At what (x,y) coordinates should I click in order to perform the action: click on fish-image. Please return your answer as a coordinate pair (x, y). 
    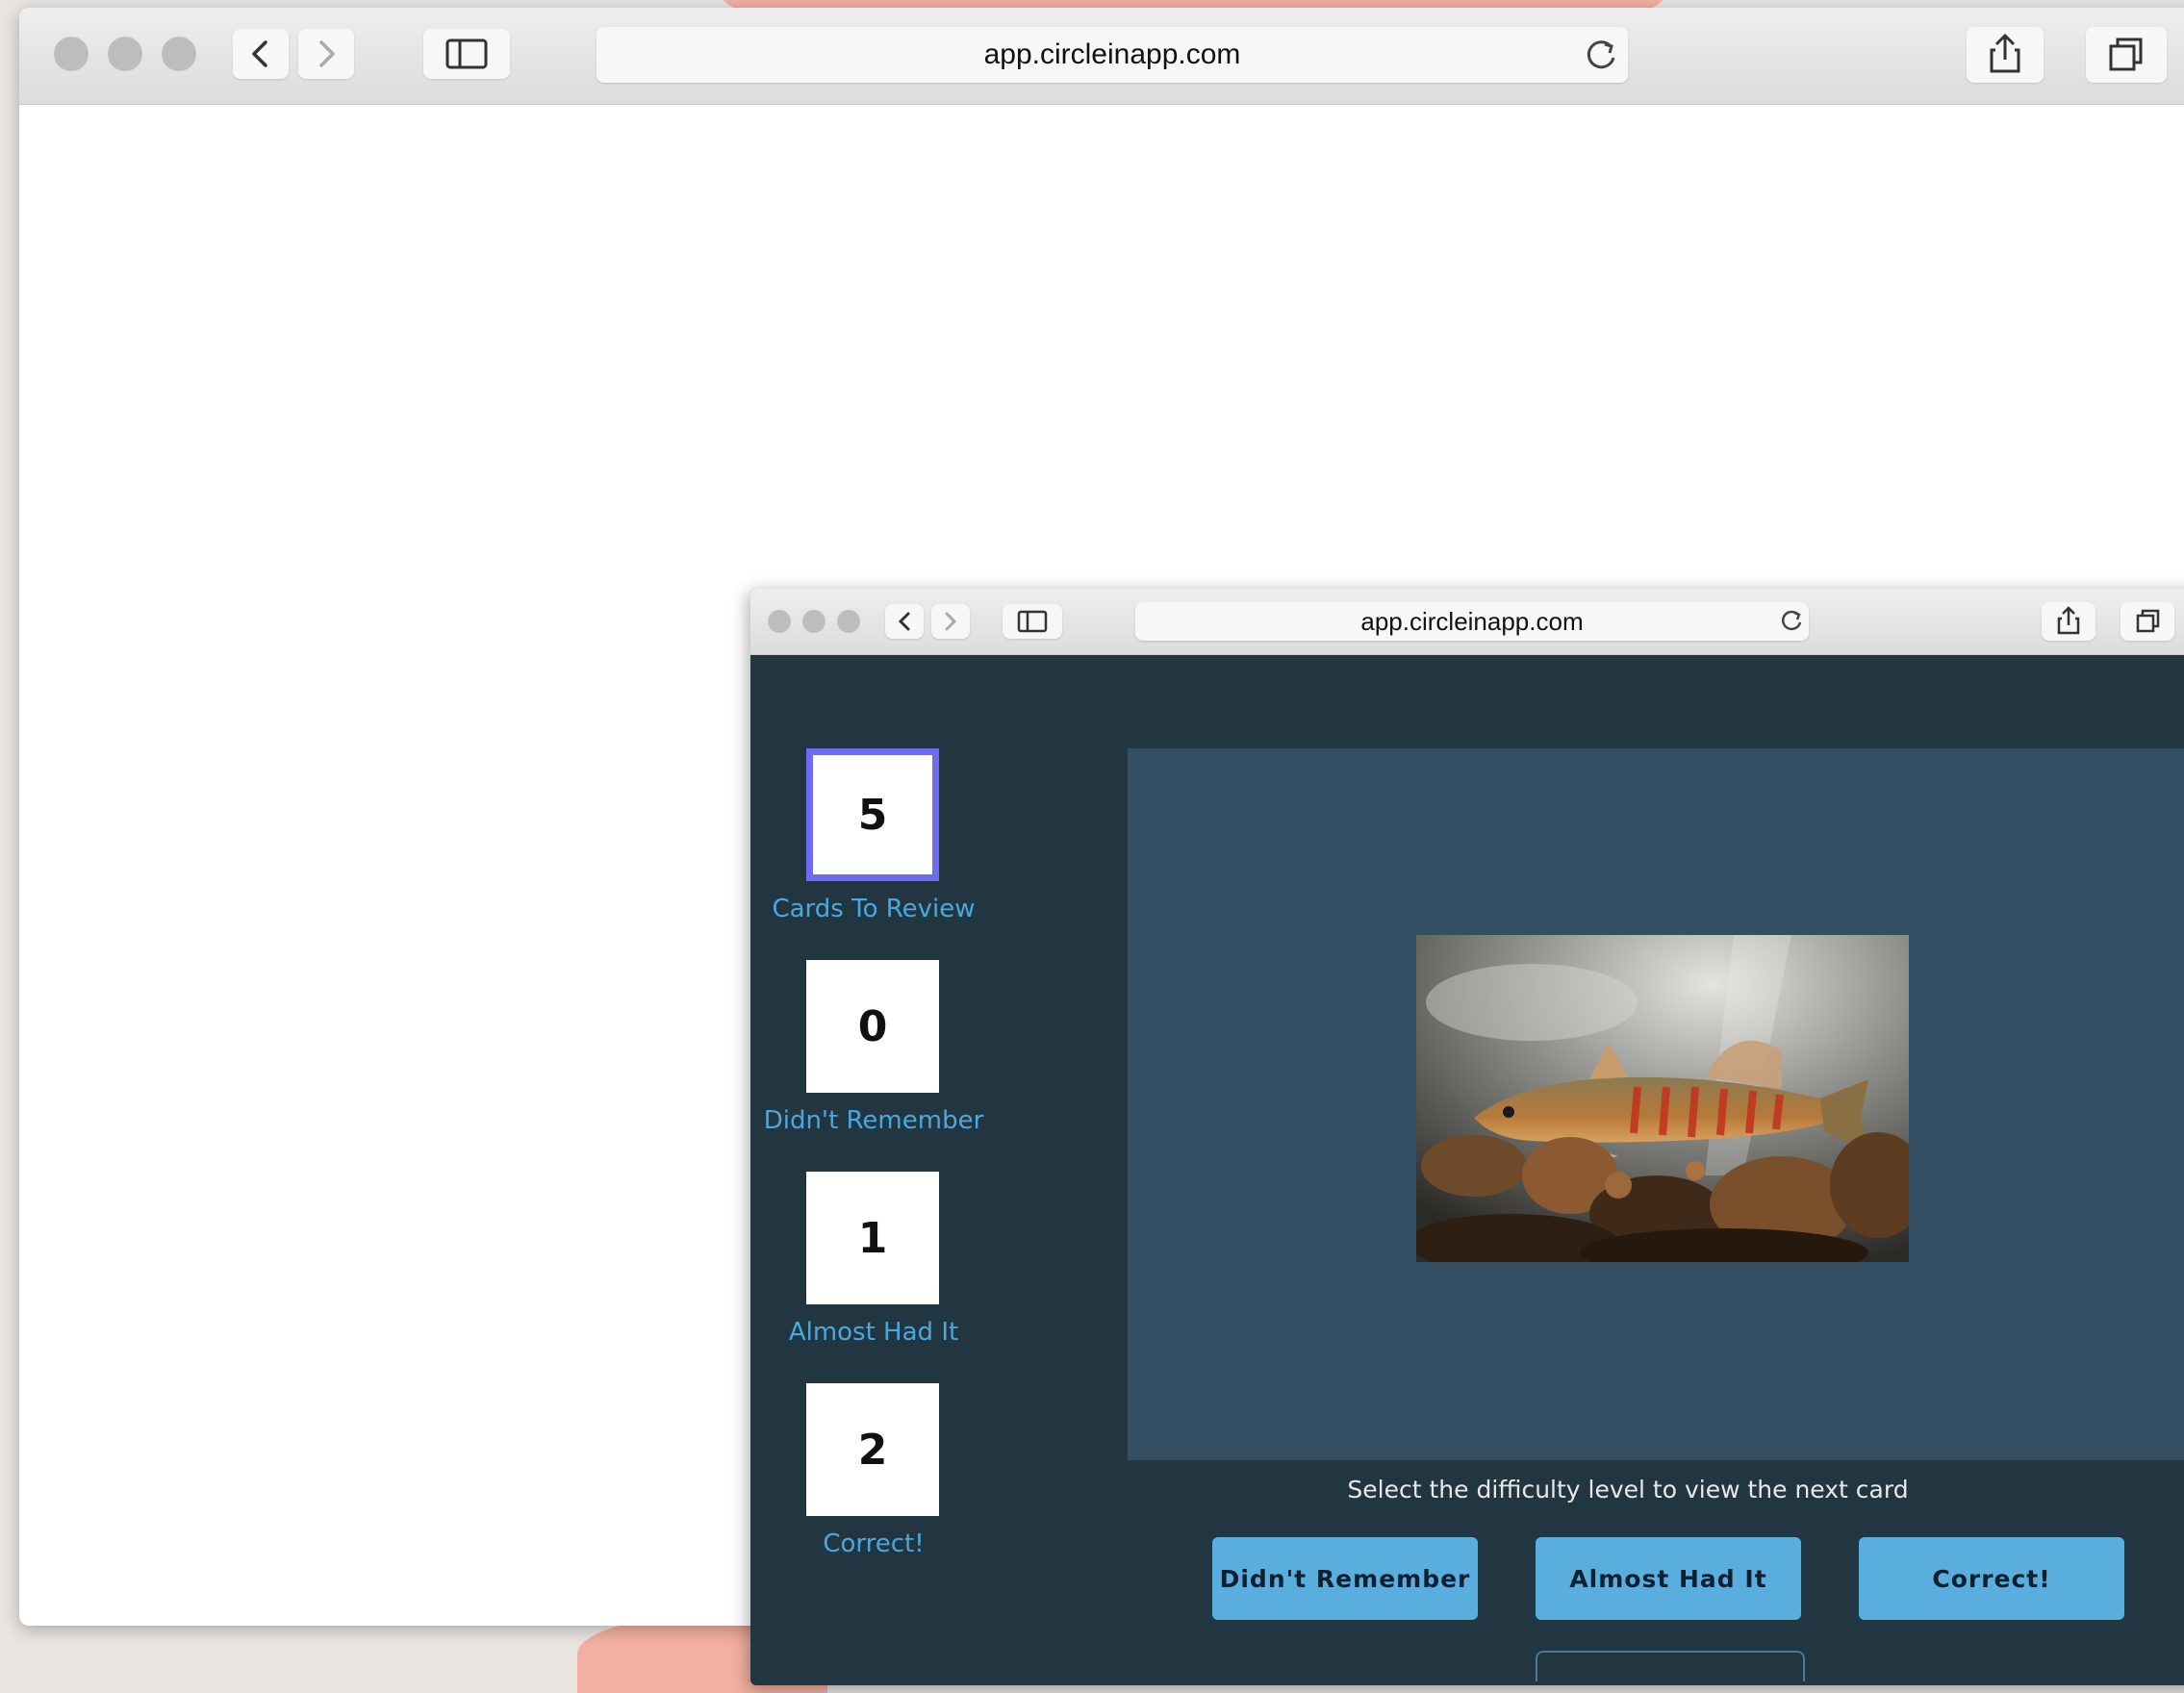
    Looking at the image, I should click on (1662, 1098).